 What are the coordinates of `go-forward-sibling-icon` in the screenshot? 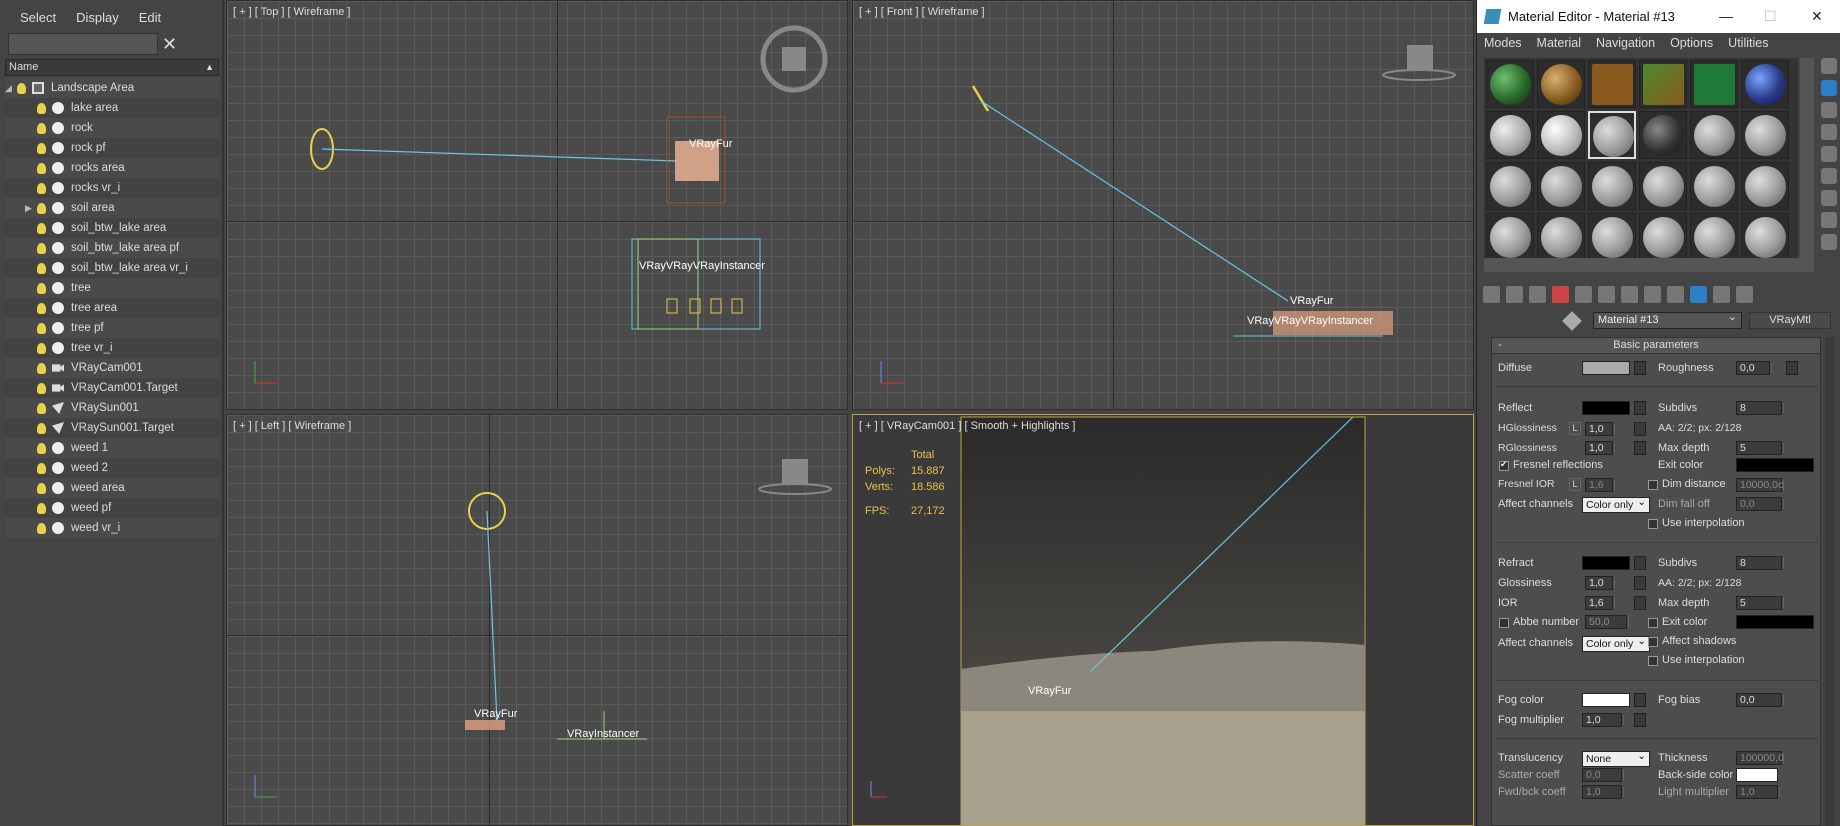 It's located at (1744, 294).